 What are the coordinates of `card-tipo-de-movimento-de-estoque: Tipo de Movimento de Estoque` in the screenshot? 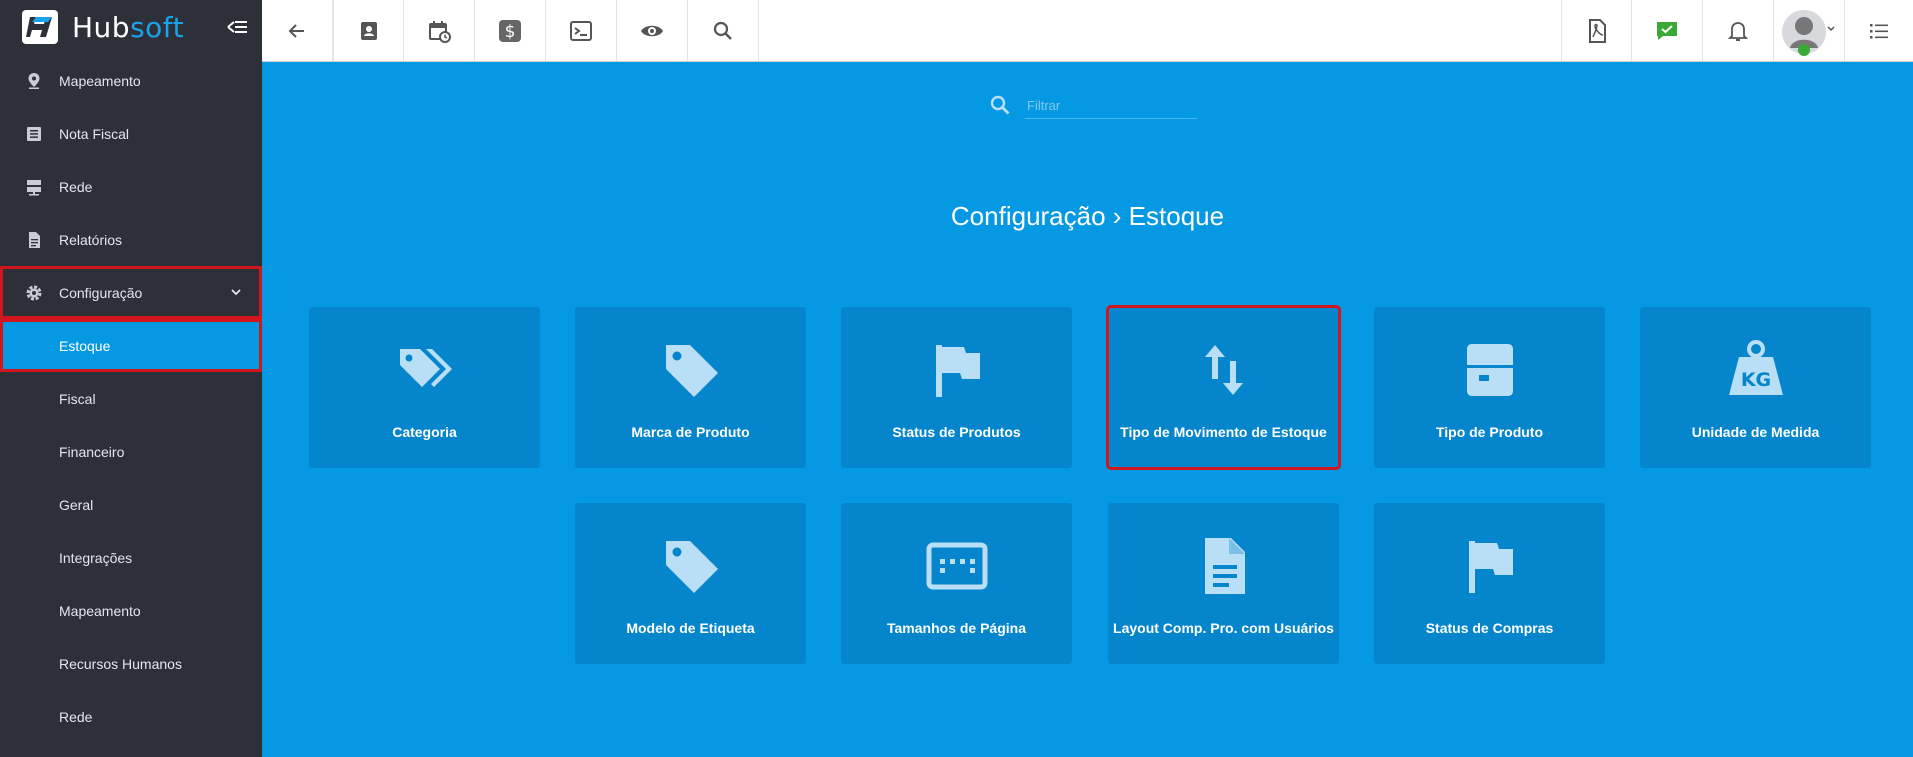 It's located at (1223, 387).